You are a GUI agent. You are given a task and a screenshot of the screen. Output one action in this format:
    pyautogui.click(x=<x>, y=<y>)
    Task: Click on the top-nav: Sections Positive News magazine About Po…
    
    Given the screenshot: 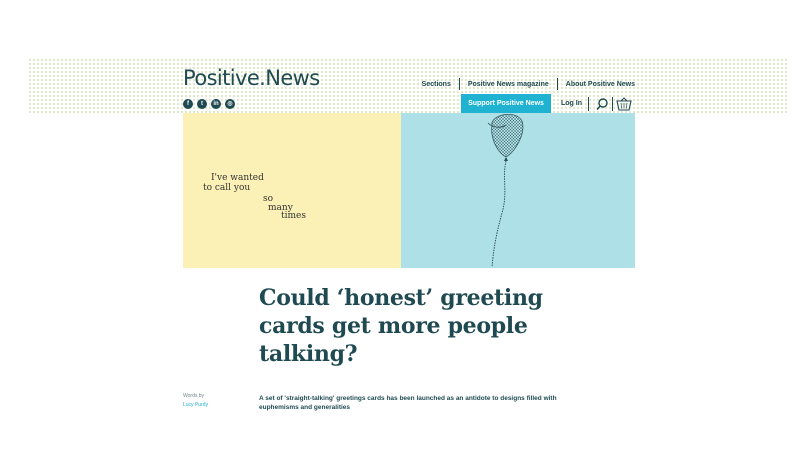 What is the action you would take?
    pyautogui.click(x=524, y=84)
    